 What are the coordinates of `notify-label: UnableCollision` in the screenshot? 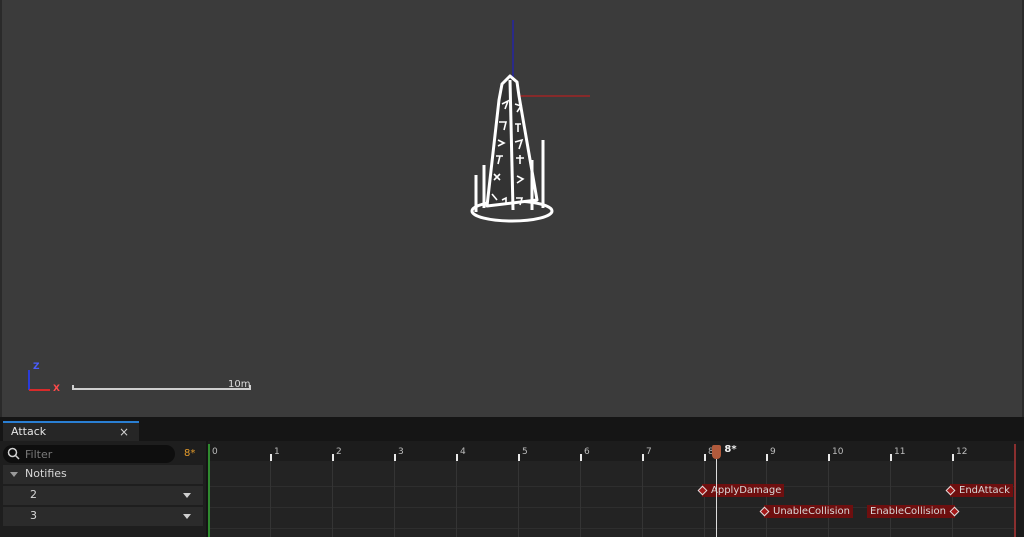 It's located at (811, 511).